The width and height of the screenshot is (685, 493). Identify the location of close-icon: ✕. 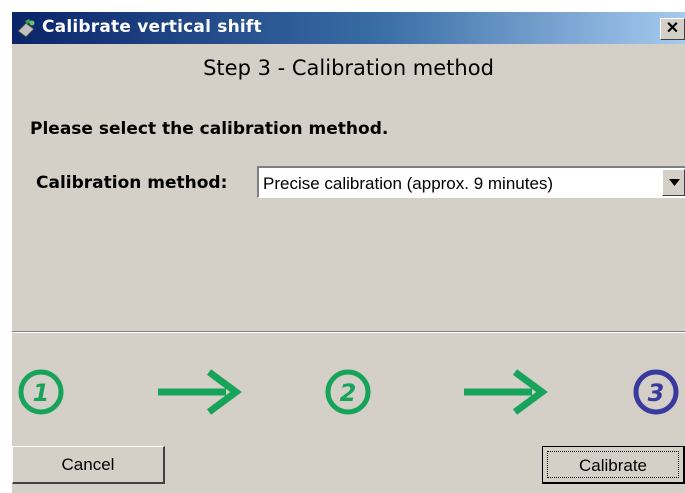
(672, 28).